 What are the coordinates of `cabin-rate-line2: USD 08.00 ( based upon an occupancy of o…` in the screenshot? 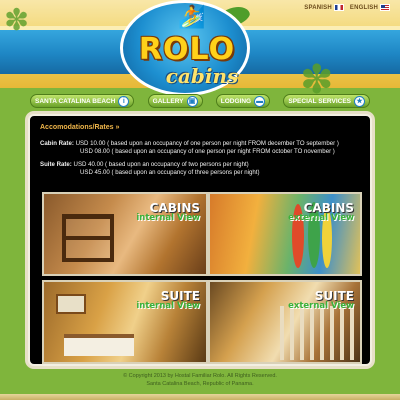 It's located at (207, 151).